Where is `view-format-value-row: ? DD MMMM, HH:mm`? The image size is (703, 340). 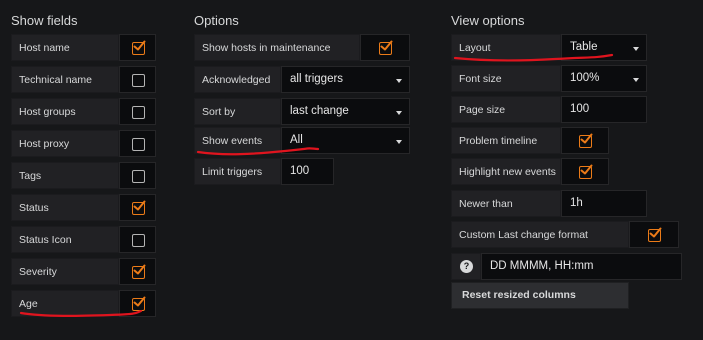 view-format-value-row: ? DD MMMM, HH:mm is located at coordinates (567, 266).